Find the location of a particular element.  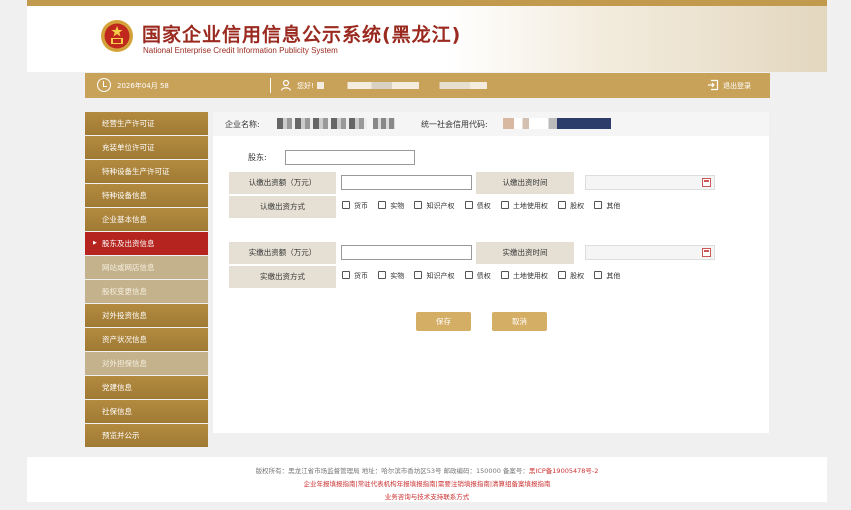

subscribed-method-physical: 实物 is located at coordinates (391, 206).